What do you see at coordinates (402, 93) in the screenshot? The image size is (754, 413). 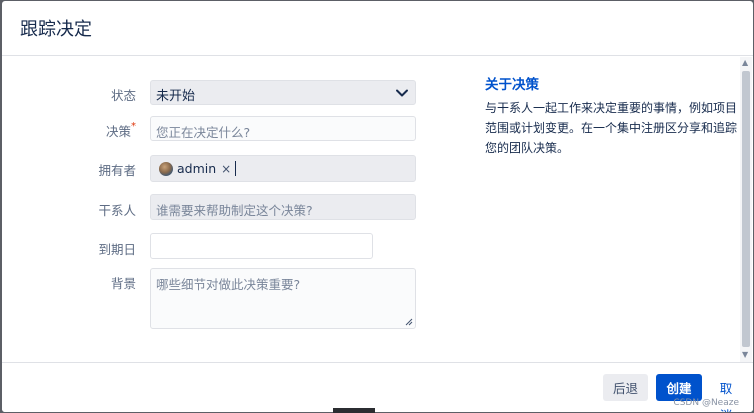 I see `chevron-down-icon` at bounding box center [402, 93].